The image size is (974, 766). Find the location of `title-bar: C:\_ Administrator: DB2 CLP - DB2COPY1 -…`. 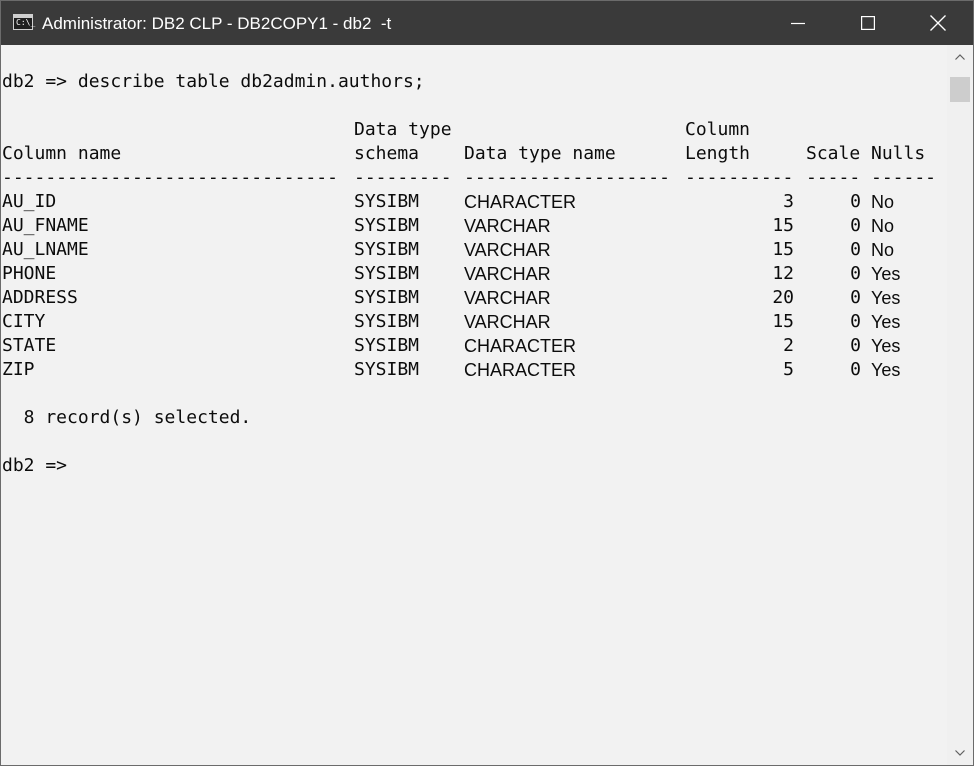

title-bar: C:\_ Administrator: DB2 CLP - DB2COPY1 -… is located at coordinates (487, 23).